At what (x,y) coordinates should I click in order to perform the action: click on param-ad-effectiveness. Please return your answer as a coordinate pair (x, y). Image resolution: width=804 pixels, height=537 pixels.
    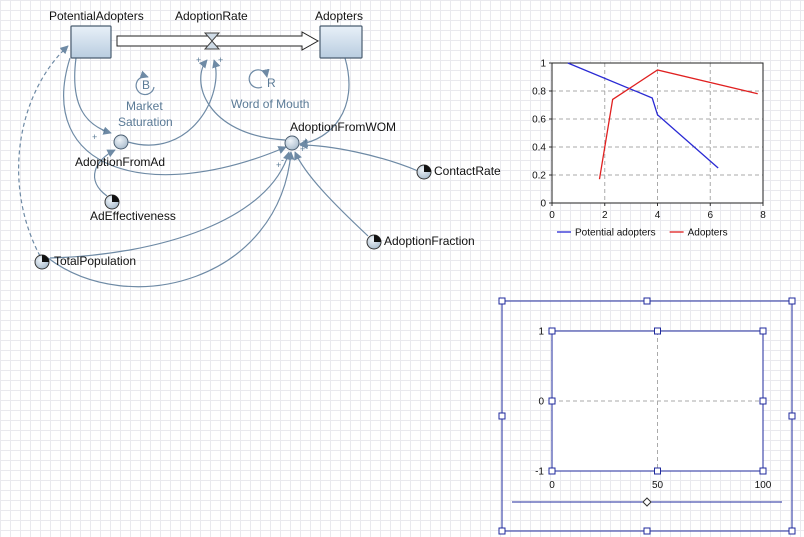
    Looking at the image, I should click on (112, 202).